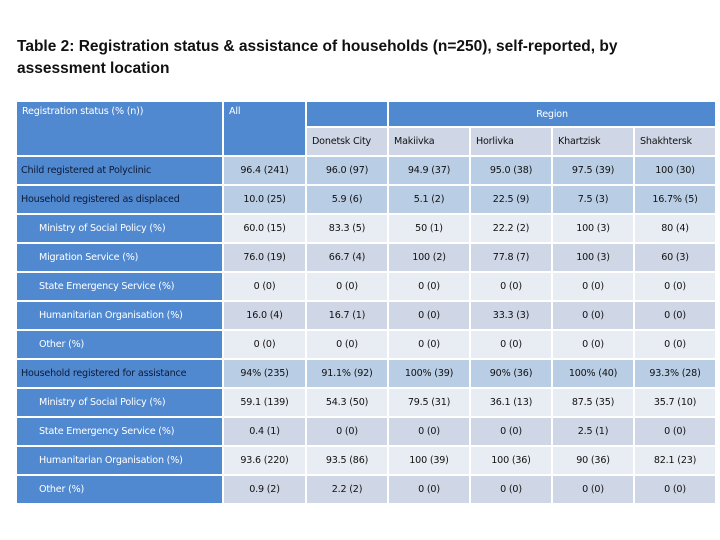  I want to click on cell-region: 35.7 (10), so click(675, 402).